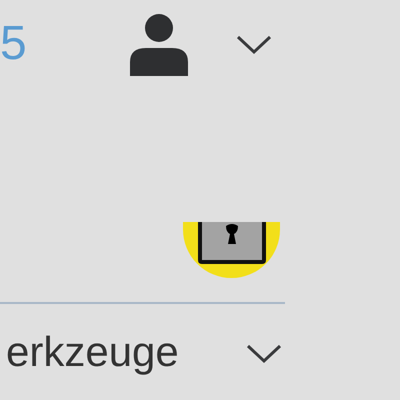  What do you see at coordinates (159, 45) in the screenshot?
I see `user-icon` at bounding box center [159, 45].